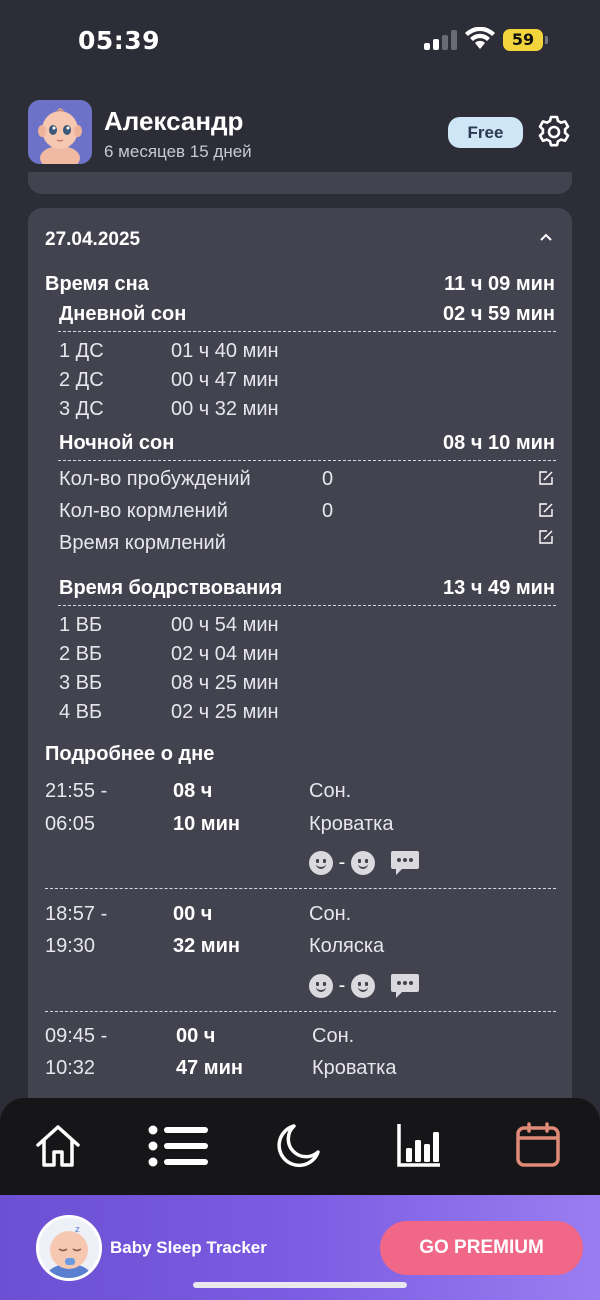 Image resolution: width=600 pixels, height=1300 pixels. I want to click on awake-item-duration: 02 ч 04 мин, so click(225, 654).